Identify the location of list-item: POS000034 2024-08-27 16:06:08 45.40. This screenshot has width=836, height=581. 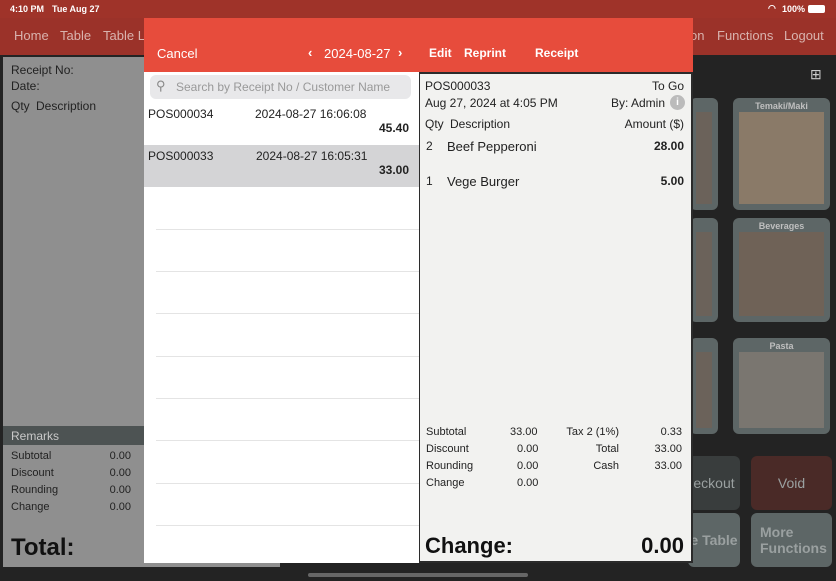
(281, 123).